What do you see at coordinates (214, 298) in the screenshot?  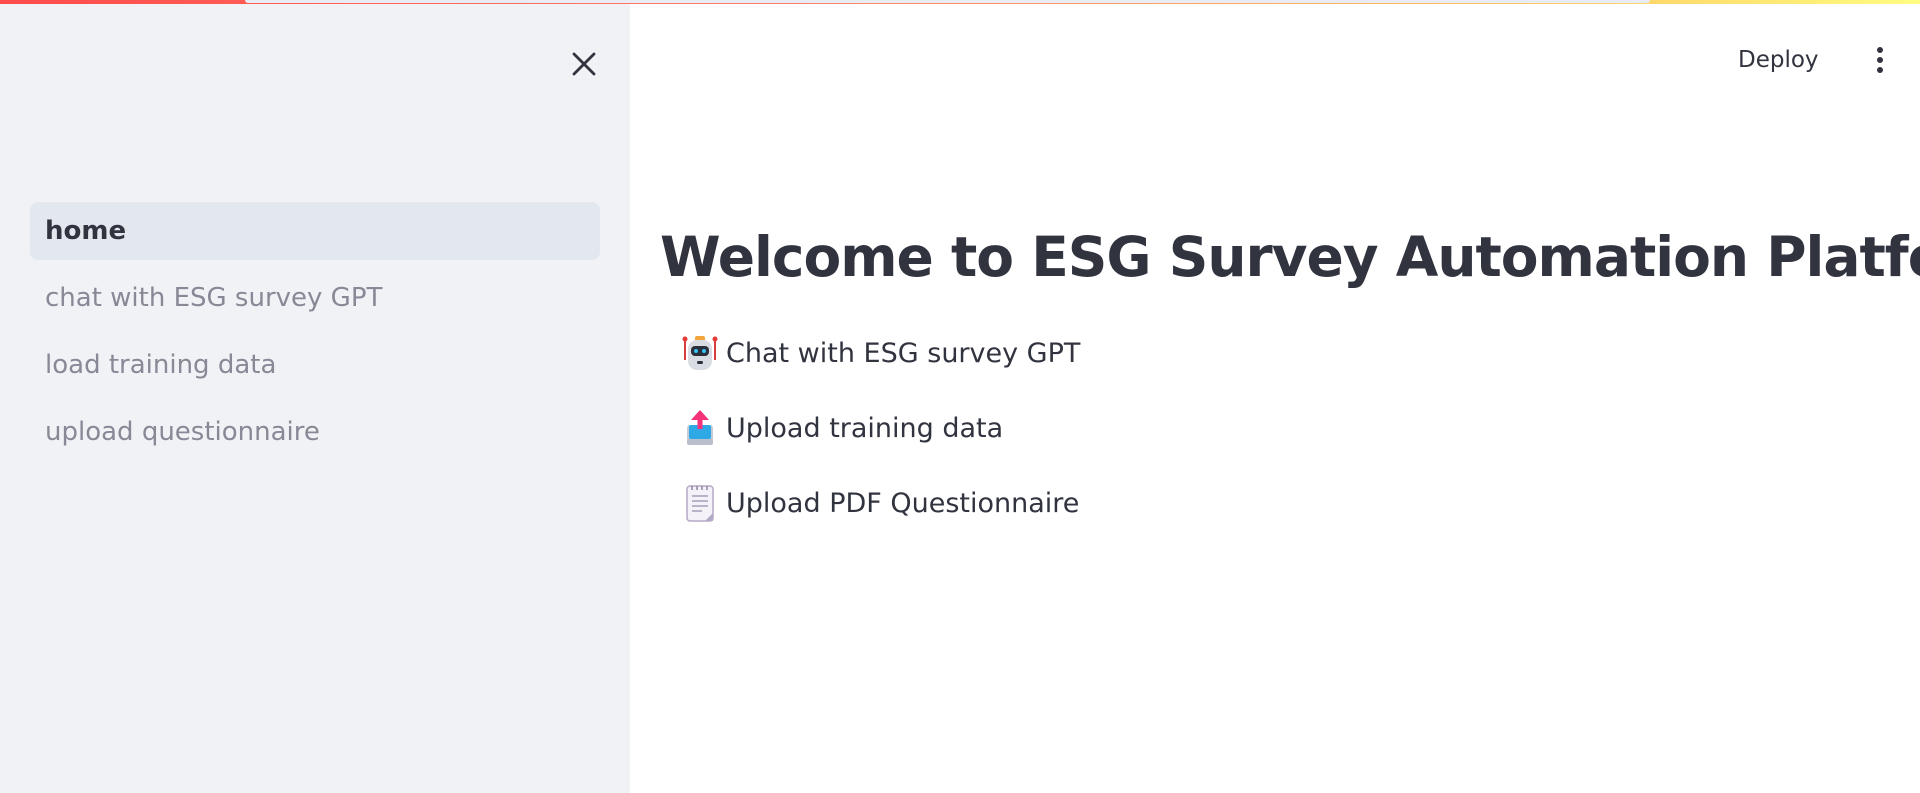 I see `sidebar-item-label: chat with ESG survey GPT` at bounding box center [214, 298].